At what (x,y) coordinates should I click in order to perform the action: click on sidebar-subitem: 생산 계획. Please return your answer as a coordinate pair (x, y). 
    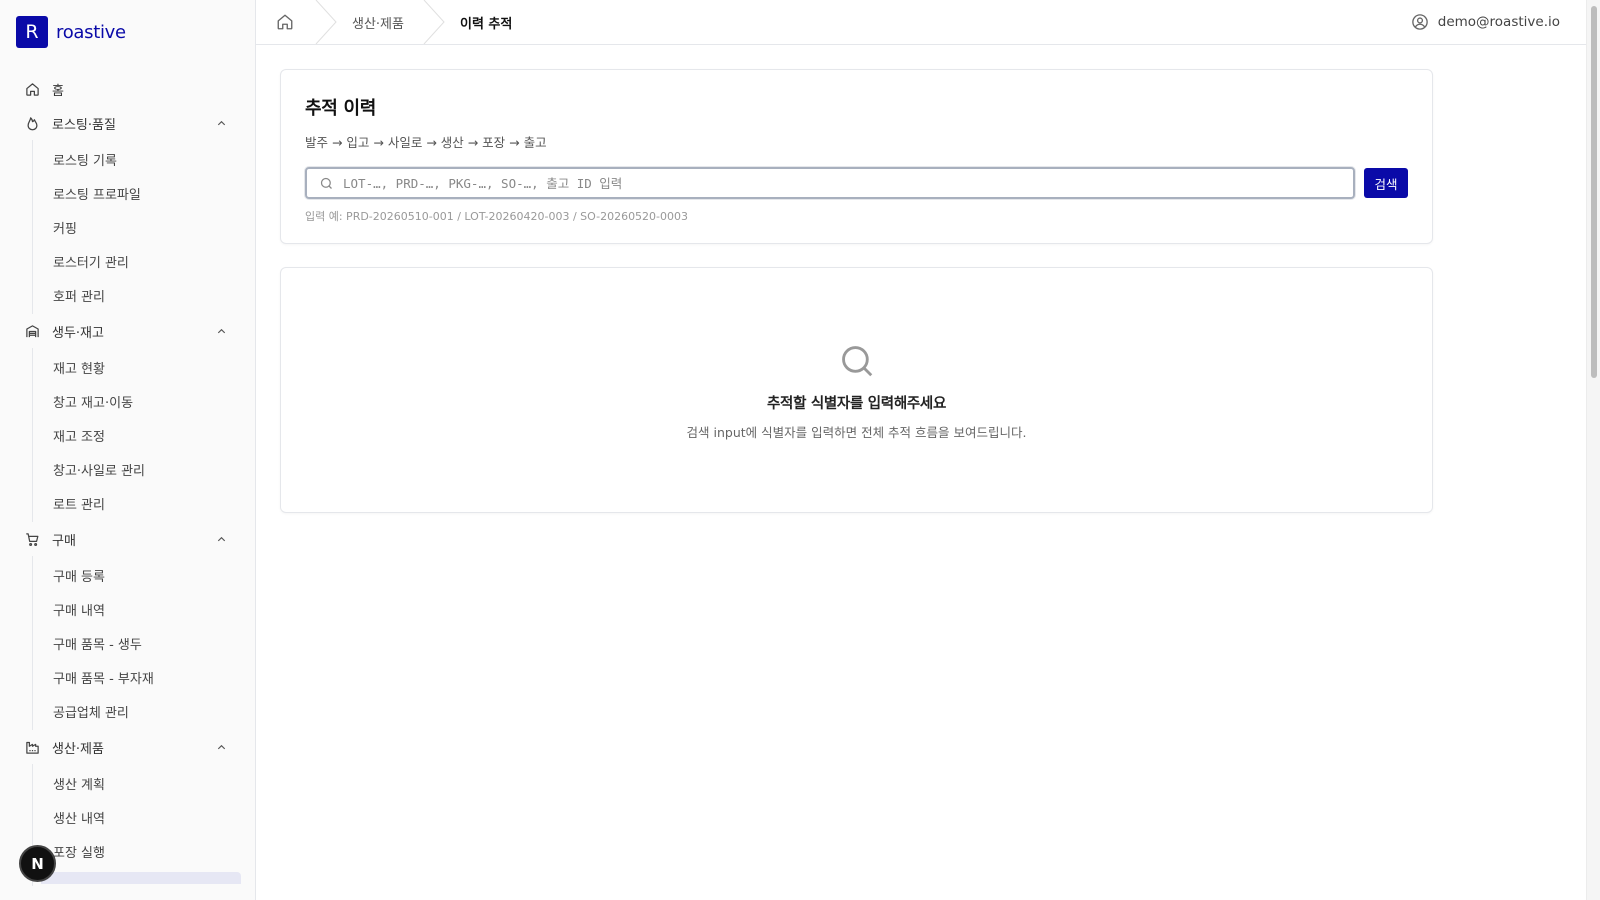
    Looking at the image, I should click on (142, 783).